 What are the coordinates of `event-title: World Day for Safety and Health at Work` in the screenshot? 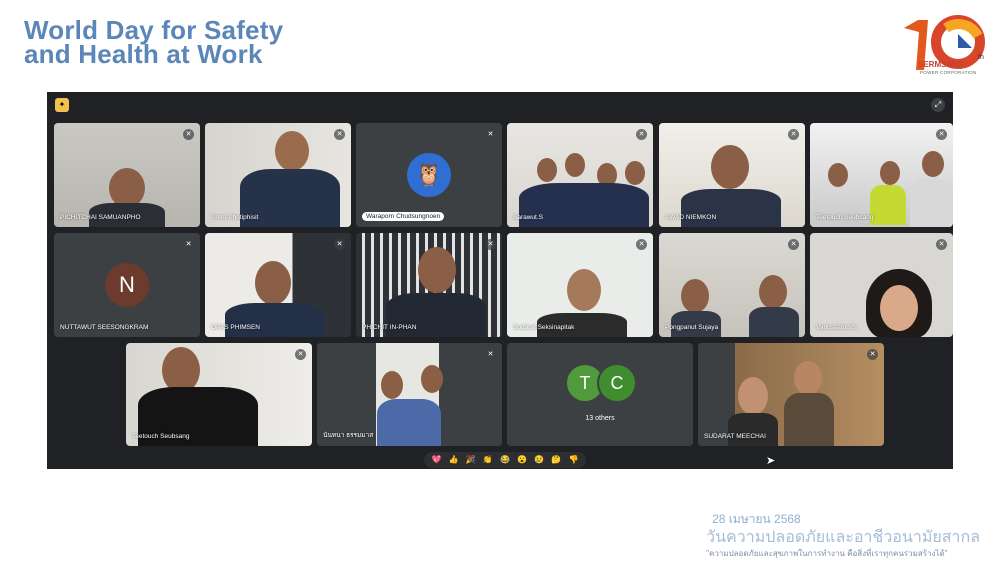 It's located at (153, 43).